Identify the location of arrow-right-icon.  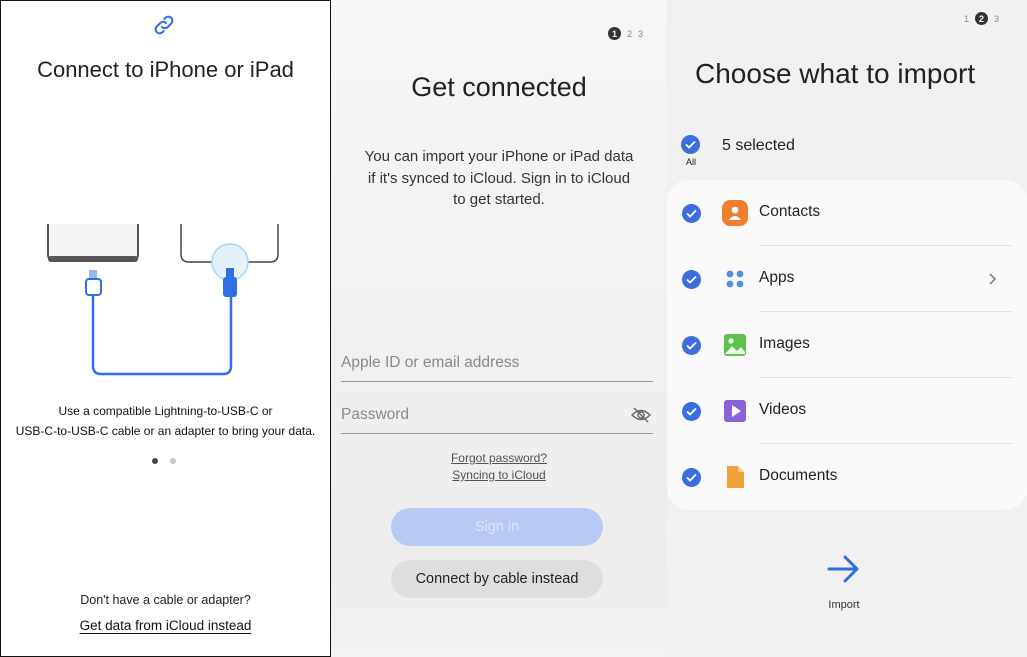
(843, 569).